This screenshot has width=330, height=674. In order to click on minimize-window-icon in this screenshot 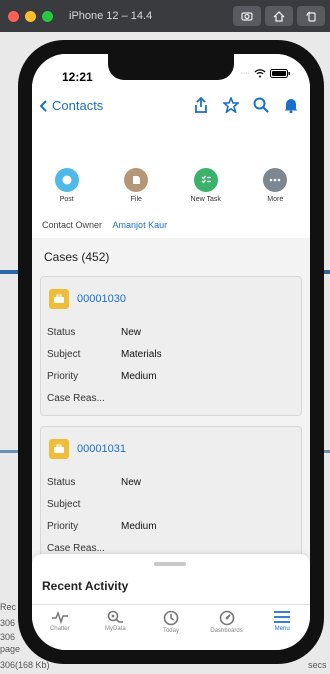, I will do `click(30, 16)`.